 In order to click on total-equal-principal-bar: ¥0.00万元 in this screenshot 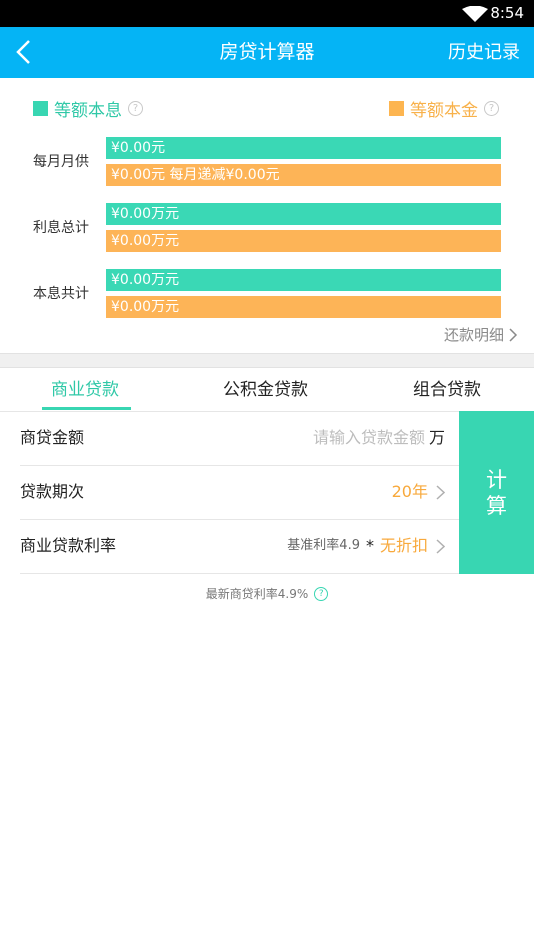, I will do `click(303, 307)`.